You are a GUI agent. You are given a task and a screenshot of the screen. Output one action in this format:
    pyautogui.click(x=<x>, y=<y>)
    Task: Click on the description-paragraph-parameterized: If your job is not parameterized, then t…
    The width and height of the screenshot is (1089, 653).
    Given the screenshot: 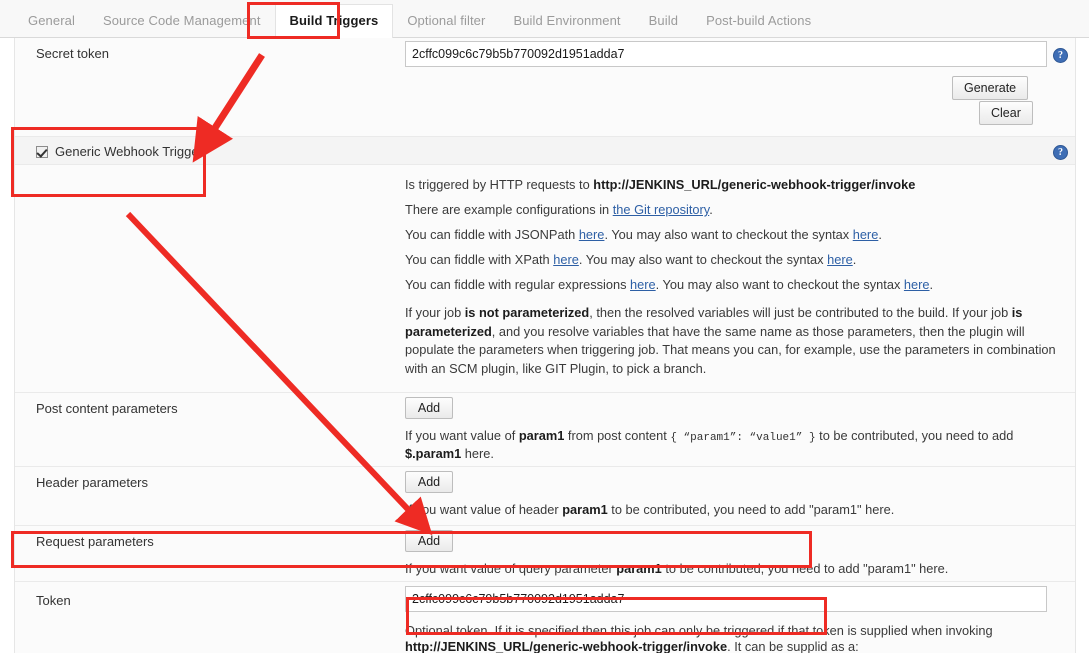 What is the action you would take?
    pyautogui.click(x=731, y=341)
    